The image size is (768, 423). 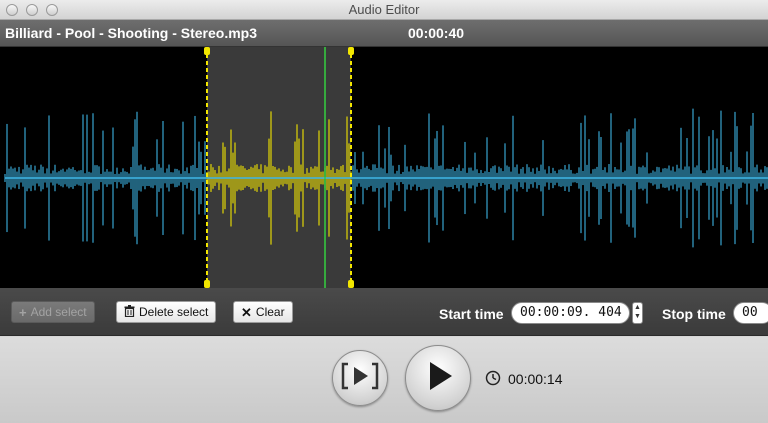 What do you see at coordinates (129, 312) in the screenshot?
I see `trash-icon` at bounding box center [129, 312].